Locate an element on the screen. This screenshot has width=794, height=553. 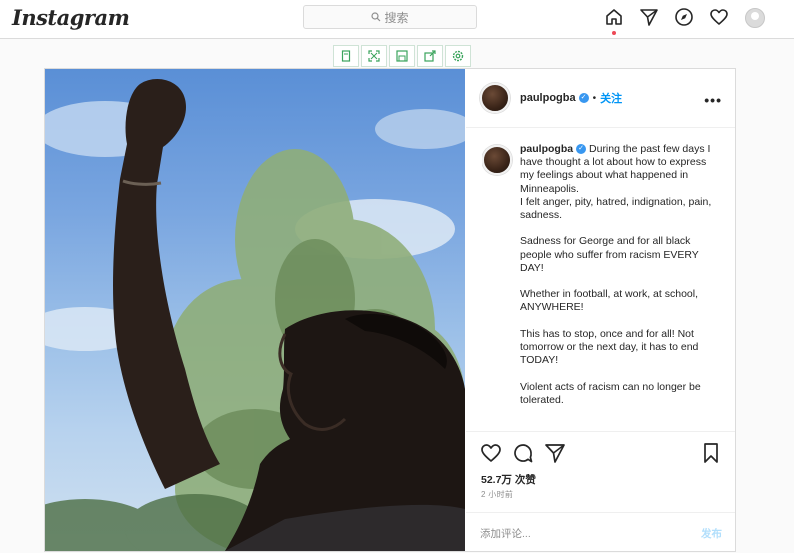
share-icon is located at coordinates (430, 56).